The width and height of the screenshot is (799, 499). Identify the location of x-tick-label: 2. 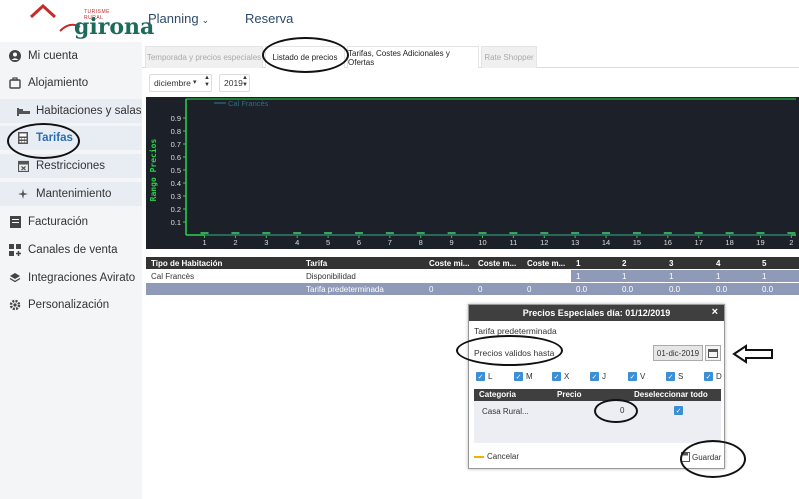
(791, 242).